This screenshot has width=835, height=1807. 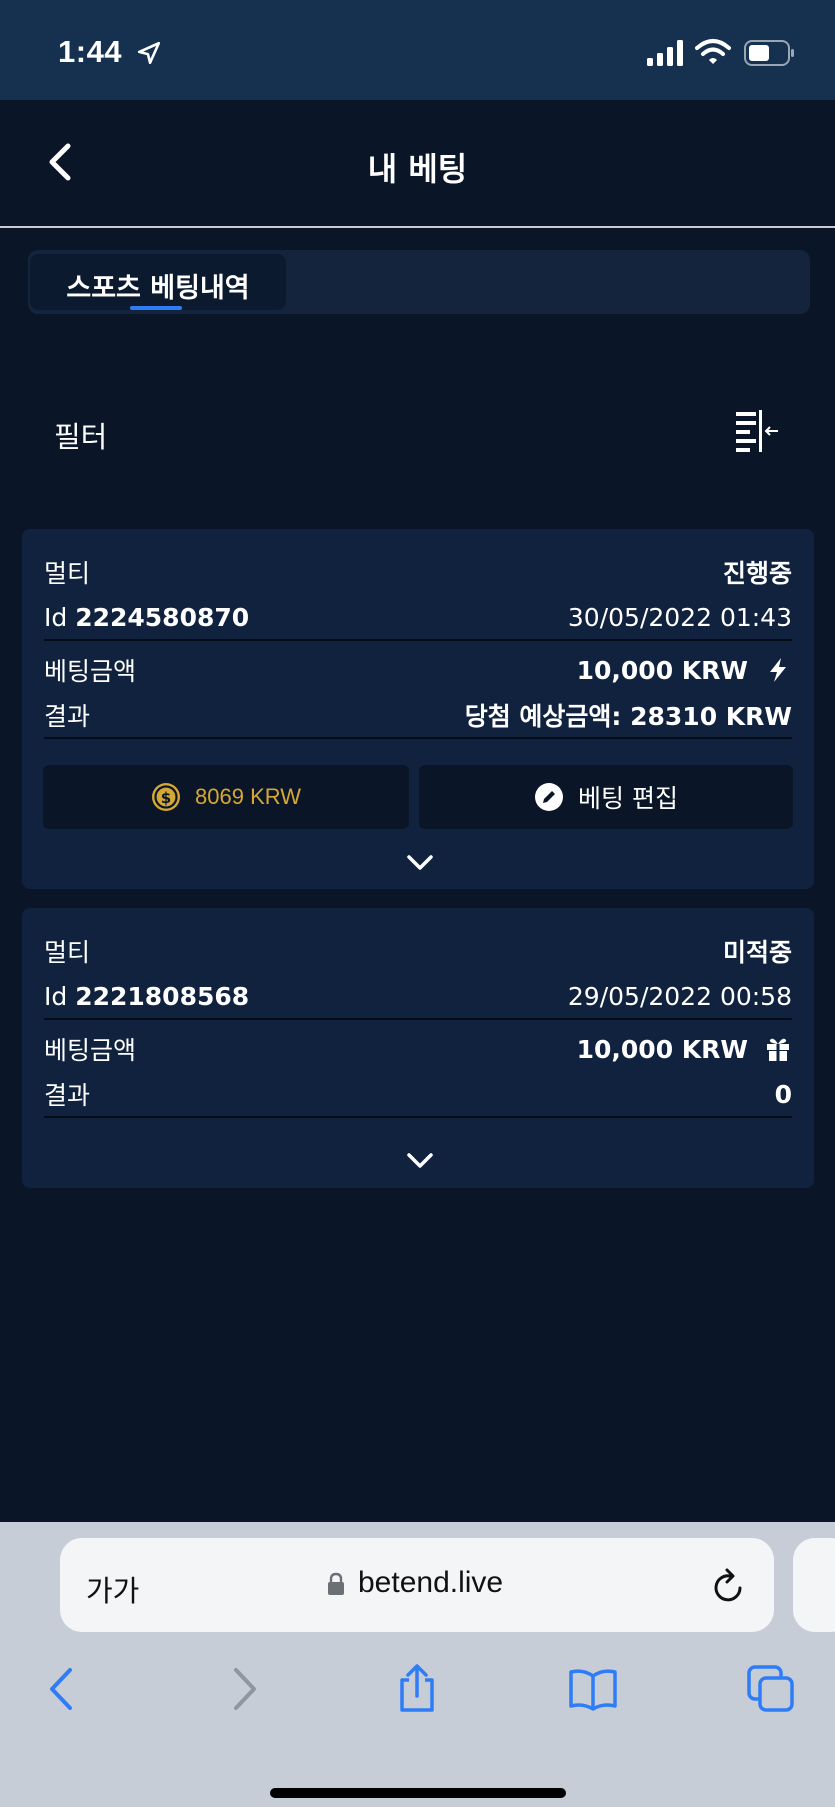 What do you see at coordinates (628, 798) in the screenshot?
I see `edit-bet-label: 베팅 편집` at bounding box center [628, 798].